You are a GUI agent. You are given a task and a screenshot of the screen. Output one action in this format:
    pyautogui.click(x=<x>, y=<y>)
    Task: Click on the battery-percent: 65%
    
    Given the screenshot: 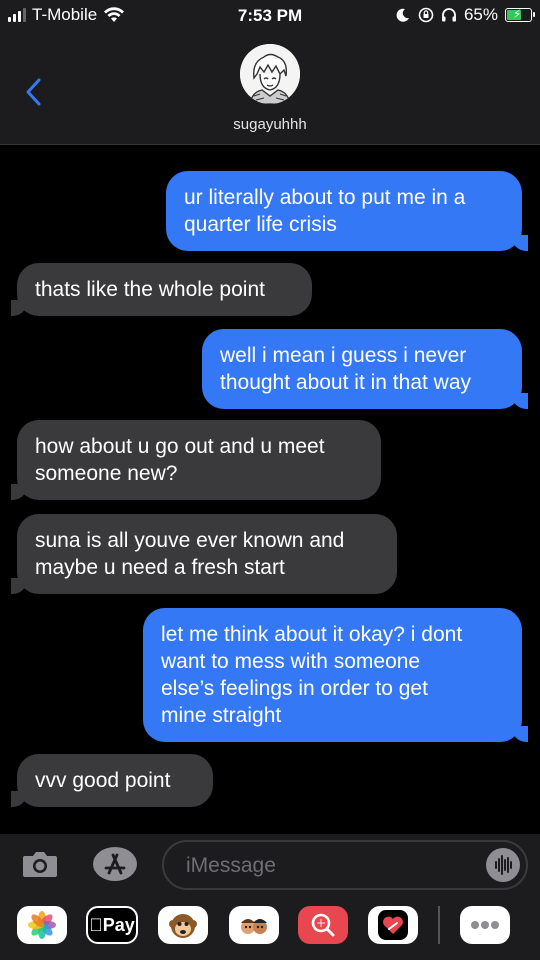 What is the action you would take?
    pyautogui.click(x=480, y=14)
    